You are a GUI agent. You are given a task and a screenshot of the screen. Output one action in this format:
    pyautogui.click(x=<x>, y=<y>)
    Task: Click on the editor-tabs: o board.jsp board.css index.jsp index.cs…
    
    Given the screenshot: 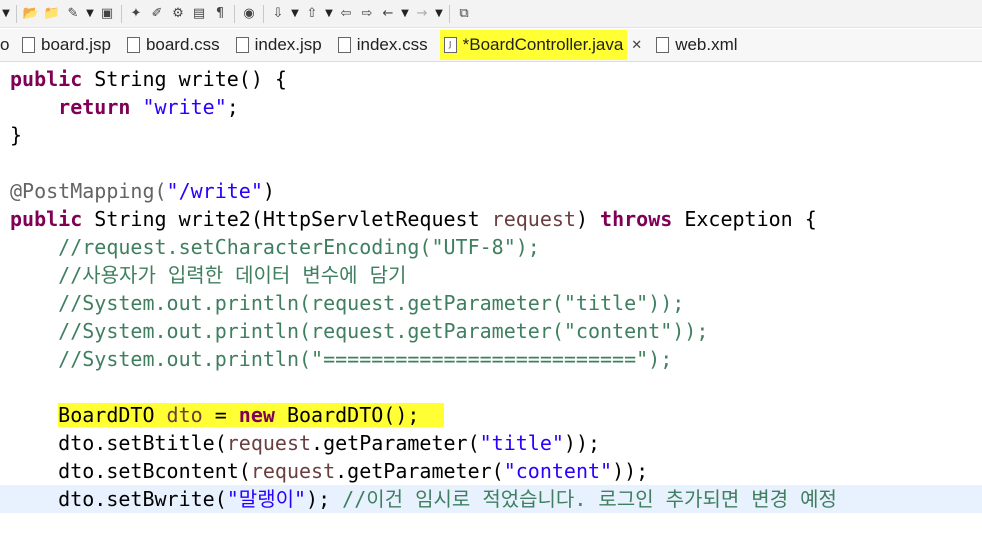 What is the action you would take?
    pyautogui.click(x=491, y=45)
    